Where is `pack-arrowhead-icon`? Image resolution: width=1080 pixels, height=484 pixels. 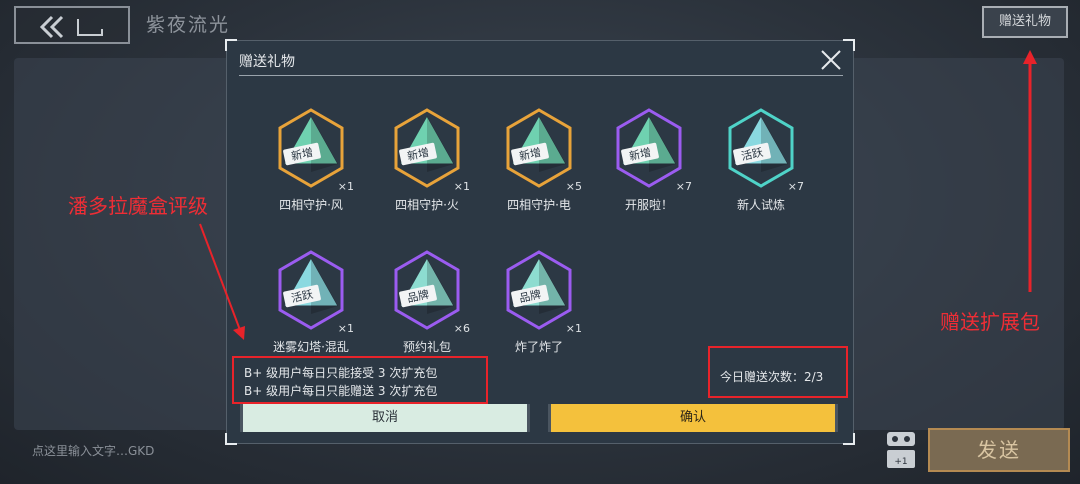
pack-arrowhead-icon is located at coordinates (1030, 57).